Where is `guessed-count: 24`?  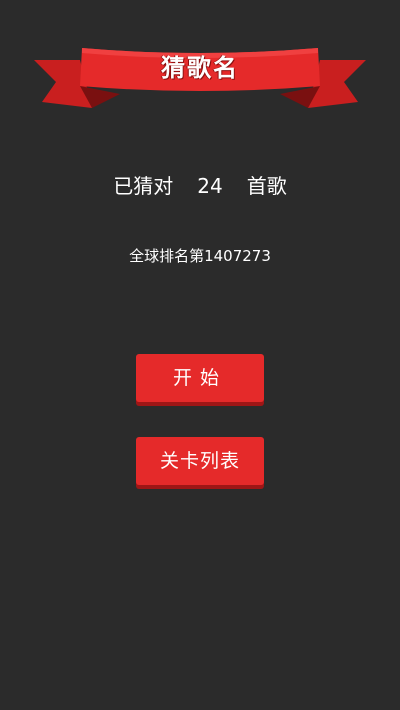
guessed-count: 24 is located at coordinates (210, 186).